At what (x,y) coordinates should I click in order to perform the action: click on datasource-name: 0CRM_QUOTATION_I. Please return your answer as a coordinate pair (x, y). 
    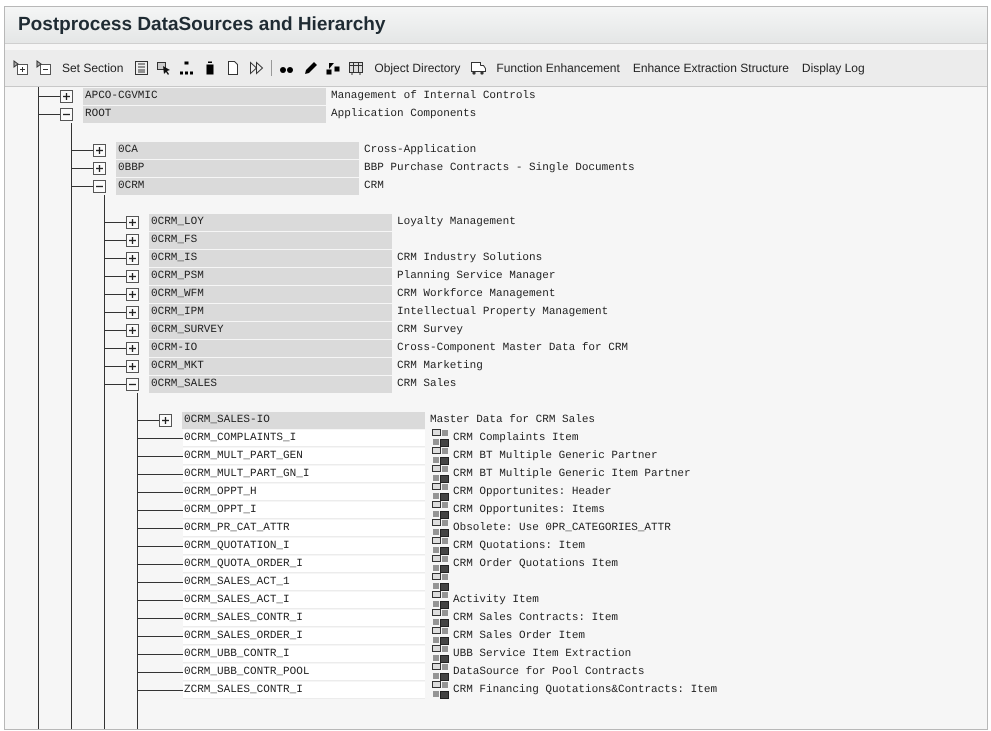
    Looking at the image, I should click on (304, 546).